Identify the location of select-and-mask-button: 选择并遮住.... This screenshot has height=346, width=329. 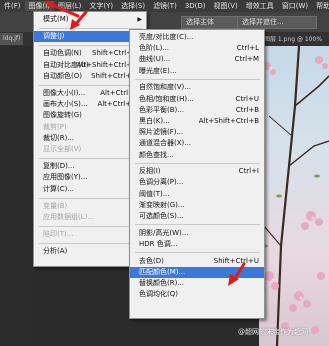
(277, 22).